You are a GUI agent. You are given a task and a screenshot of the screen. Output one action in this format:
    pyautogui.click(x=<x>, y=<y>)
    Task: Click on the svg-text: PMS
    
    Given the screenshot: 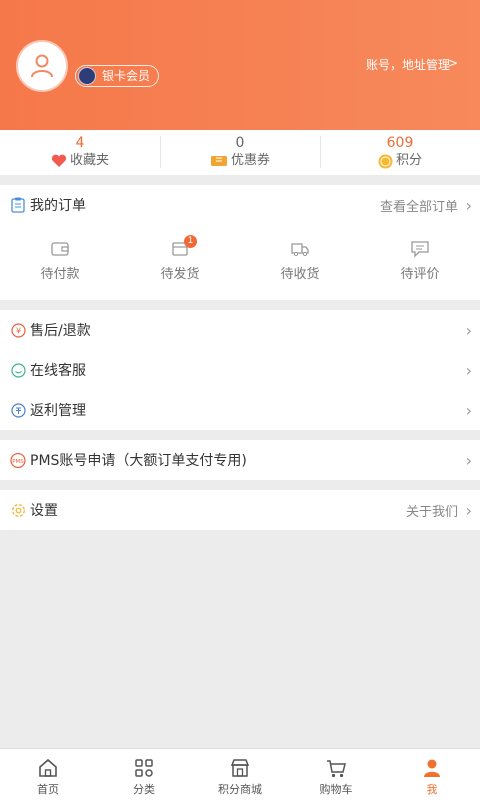 What is the action you would take?
    pyautogui.click(x=18, y=462)
    